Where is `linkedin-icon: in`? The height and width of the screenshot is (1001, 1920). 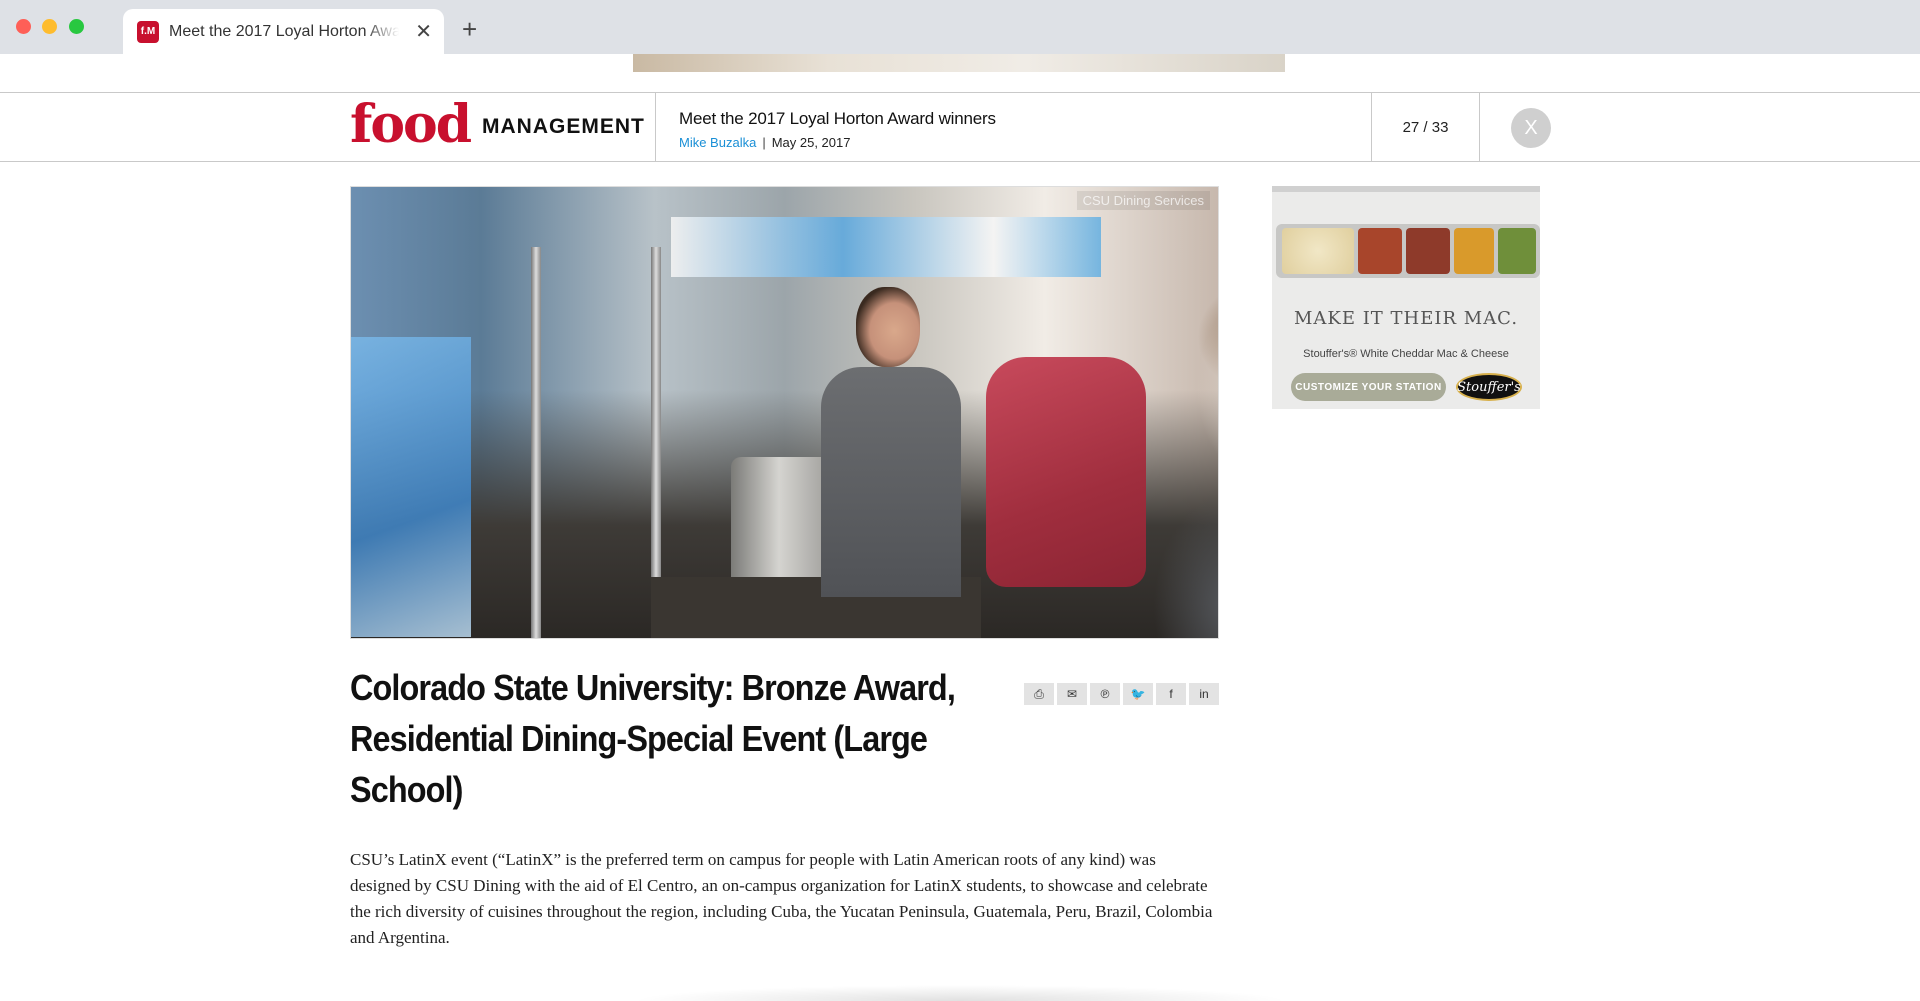 linkedin-icon: in is located at coordinates (1204, 694).